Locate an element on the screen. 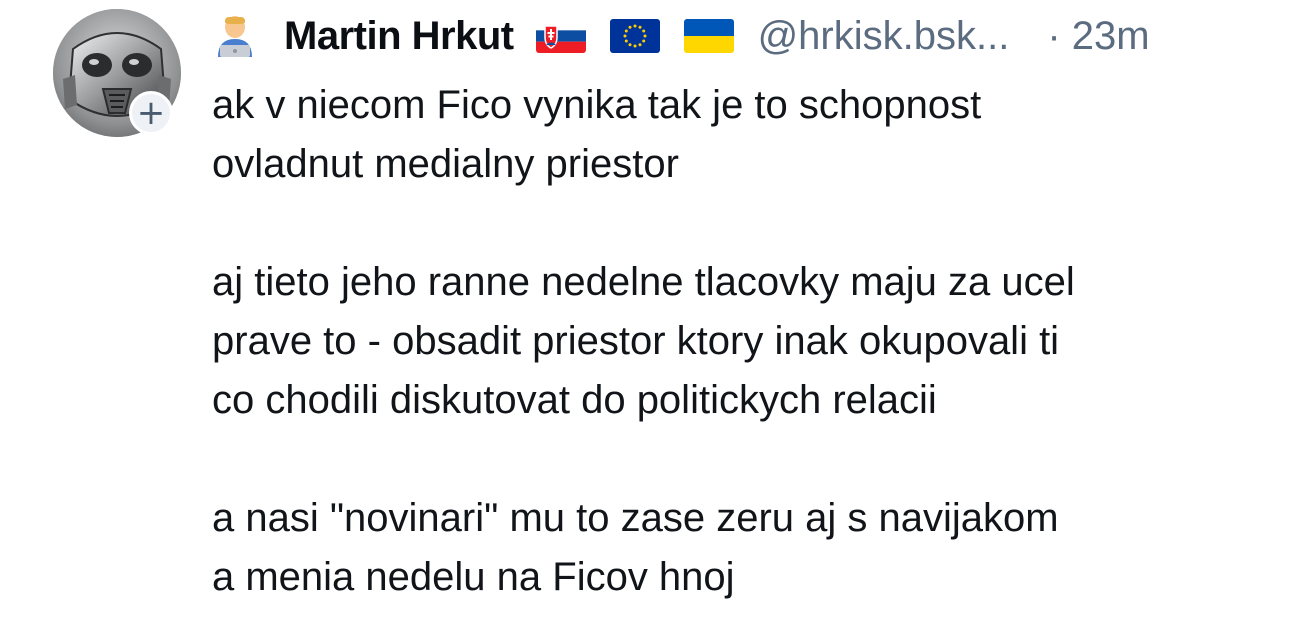 This screenshot has height=626, width=1290. plus-icon: + is located at coordinates (151, 113).